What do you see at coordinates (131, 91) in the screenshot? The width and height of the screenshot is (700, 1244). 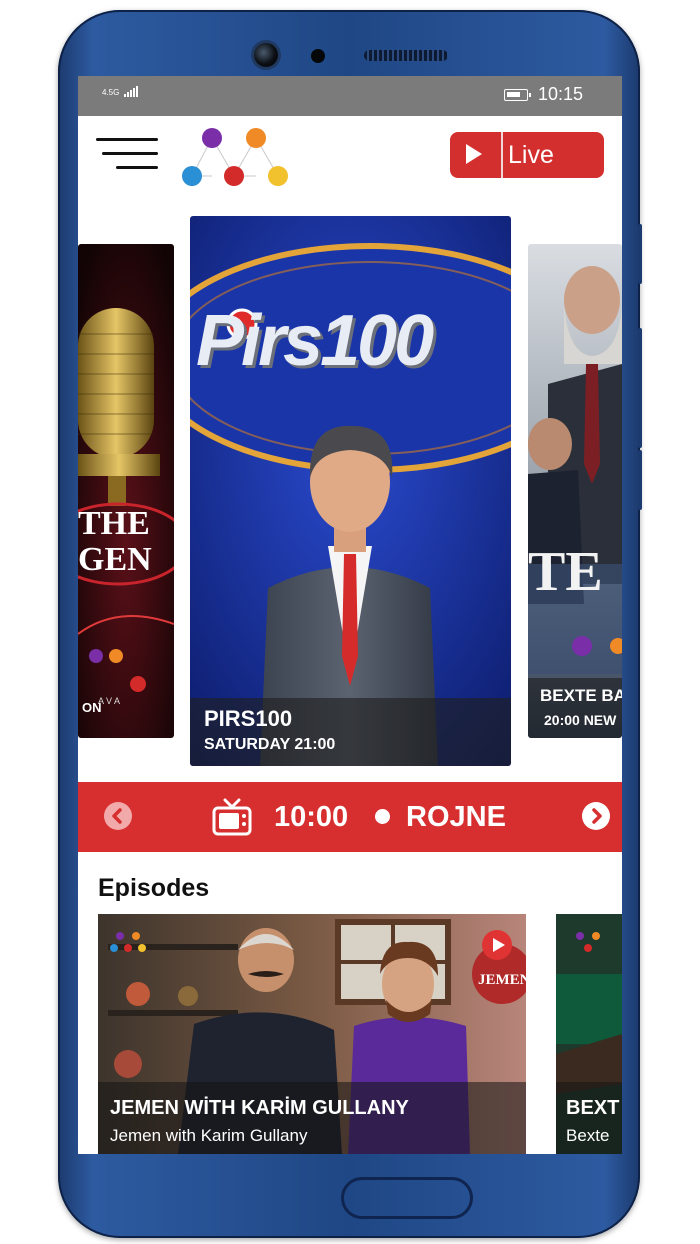 I see `signal-icon` at bounding box center [131, 91].